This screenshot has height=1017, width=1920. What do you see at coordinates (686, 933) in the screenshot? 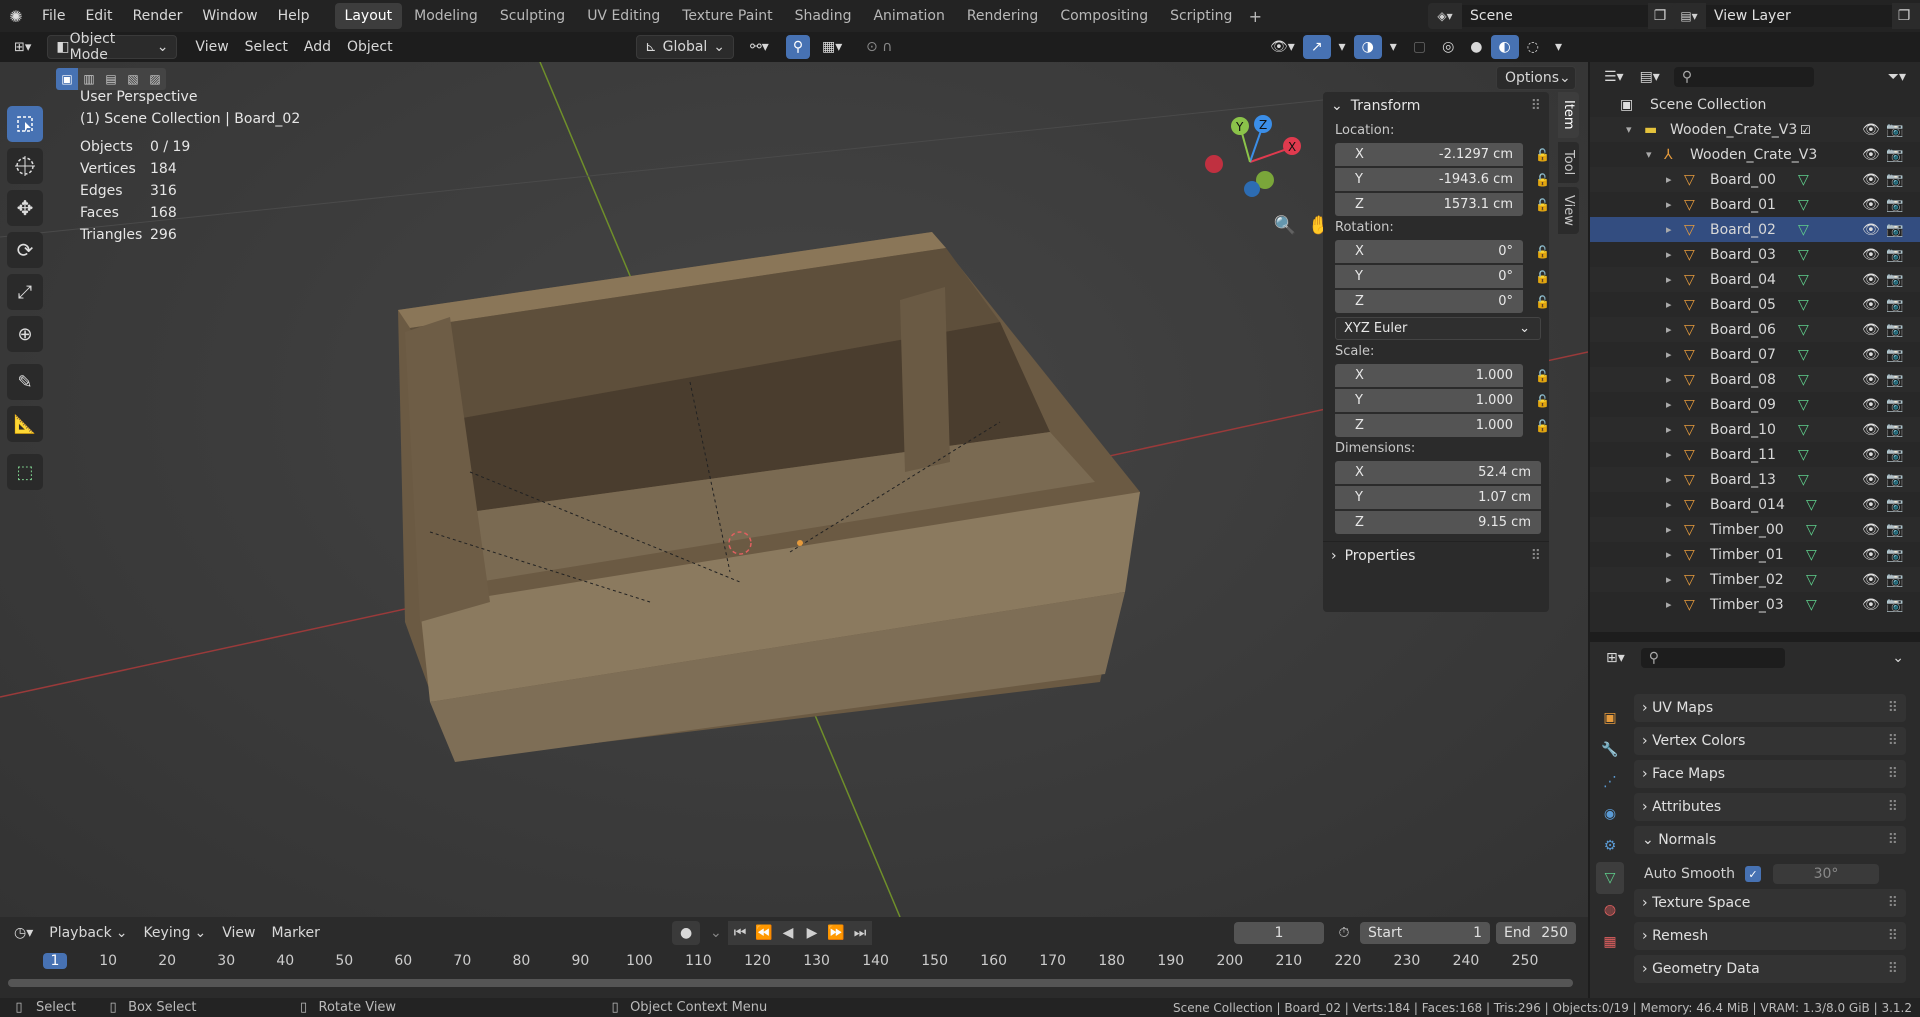
I see `record-icon: ●` at bounding box center [686, 933].